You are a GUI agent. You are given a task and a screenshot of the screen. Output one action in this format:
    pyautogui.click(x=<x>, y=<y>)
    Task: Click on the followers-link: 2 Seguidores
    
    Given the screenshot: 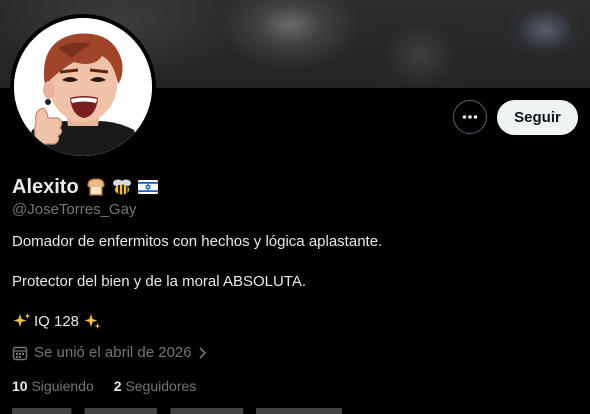 What is the action you would take?
    pyautogui.click(x=155, y=386)
    